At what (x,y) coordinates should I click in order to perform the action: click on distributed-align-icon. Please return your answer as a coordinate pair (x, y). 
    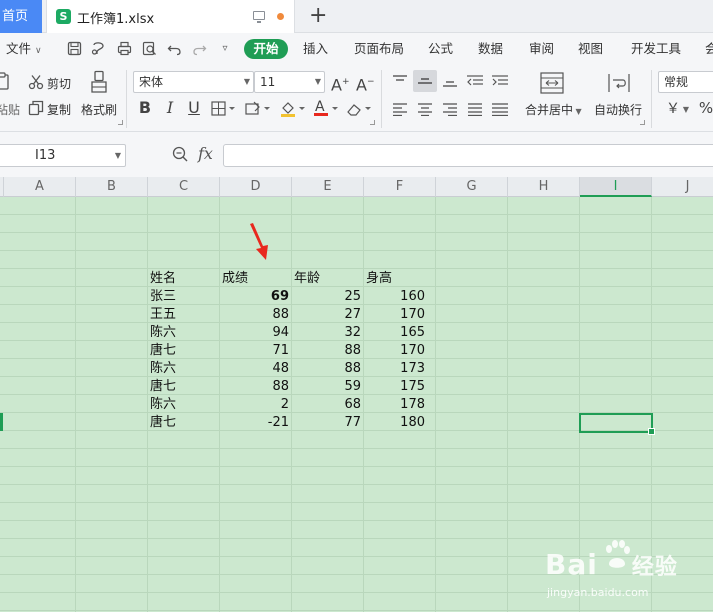
    Looking at the image, I should click on (500, 110).